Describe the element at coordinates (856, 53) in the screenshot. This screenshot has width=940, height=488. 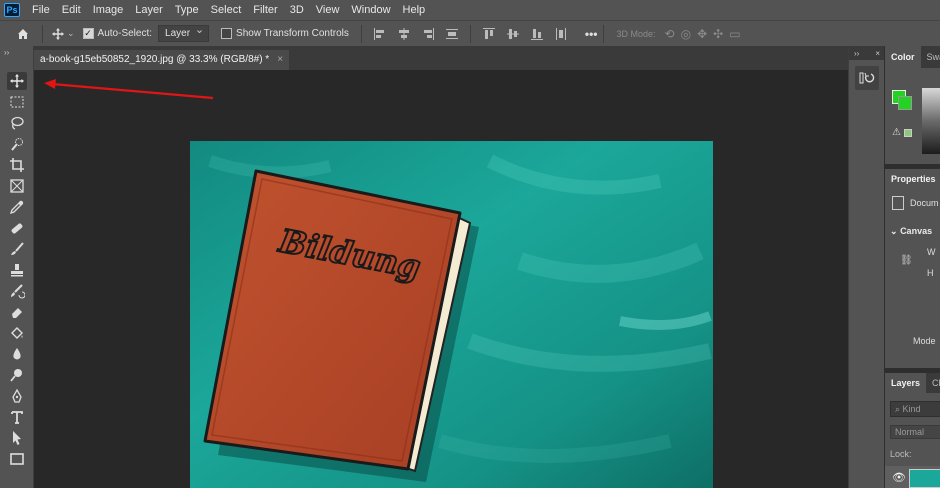
I see `expand-panels-icon: ››` at that location.